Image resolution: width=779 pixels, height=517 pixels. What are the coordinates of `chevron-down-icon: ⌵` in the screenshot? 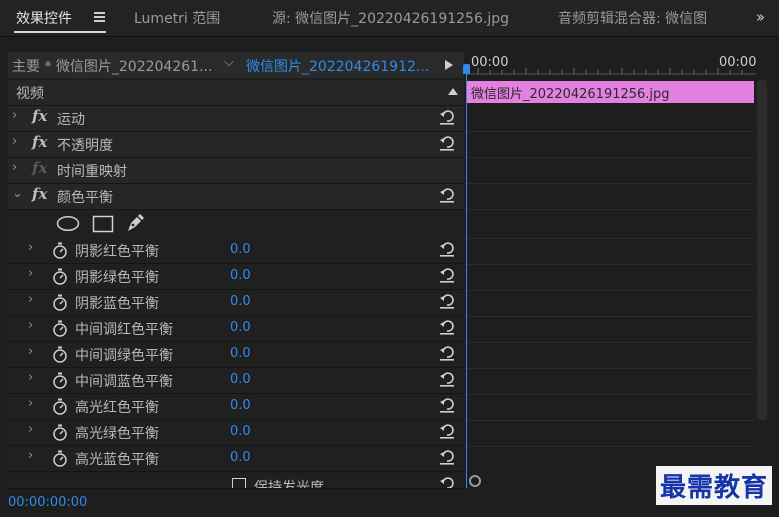 It's located at (229, 62).